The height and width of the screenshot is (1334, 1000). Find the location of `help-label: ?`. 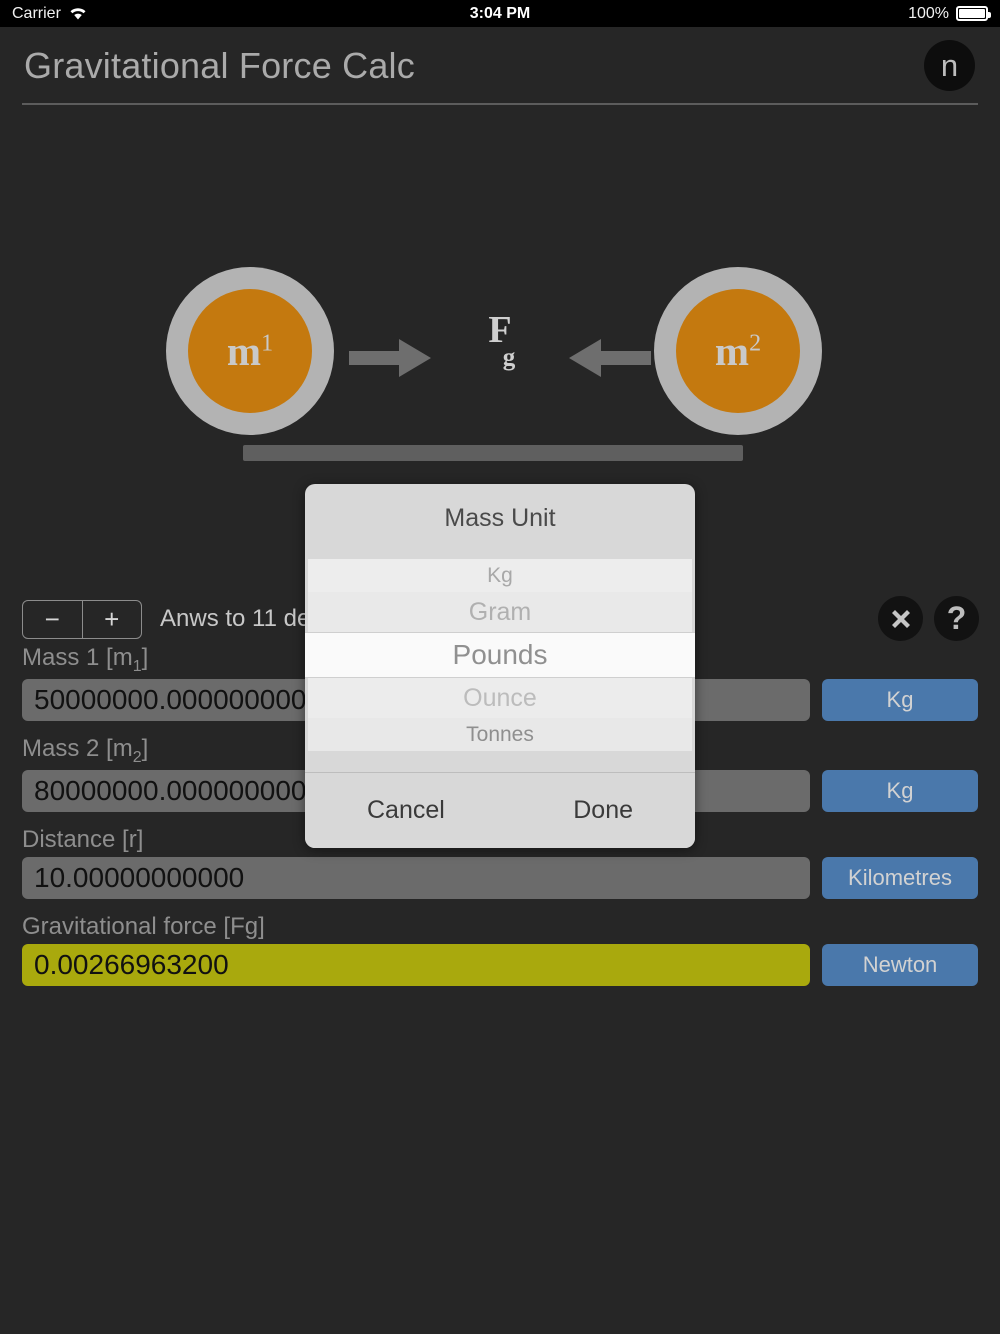

help-label: ? is located at coordinates (956, 618).